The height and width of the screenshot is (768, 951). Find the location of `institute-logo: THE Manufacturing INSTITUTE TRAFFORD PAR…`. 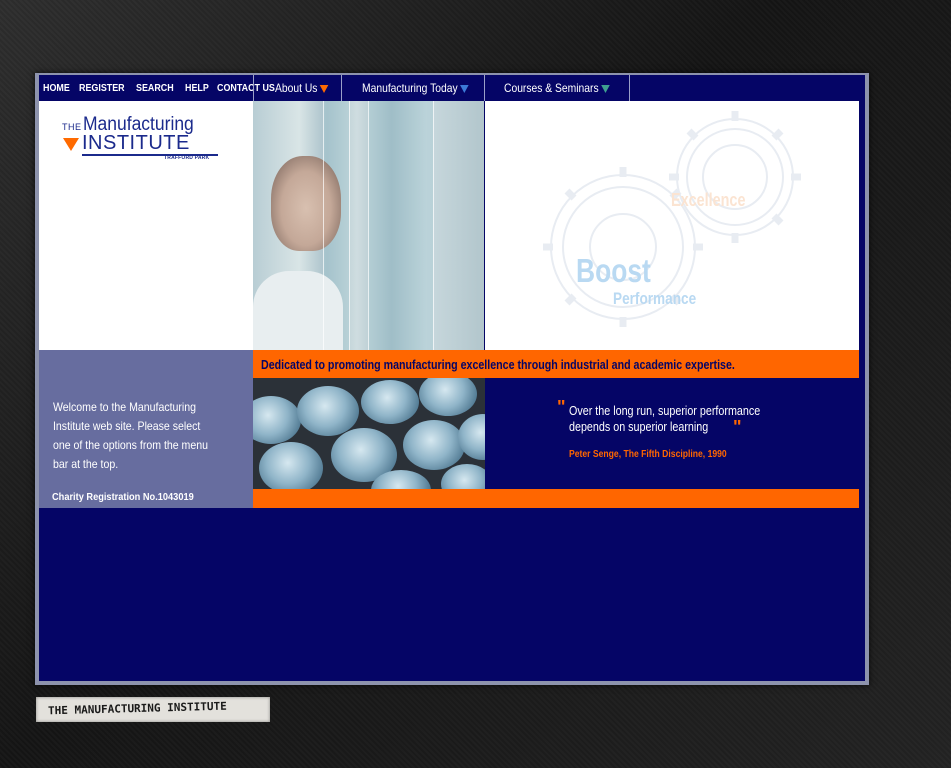

institute-logo: THE Manufacturing INSTITUTE TRAFFORD PAR… is located at coordinates (147, 140).